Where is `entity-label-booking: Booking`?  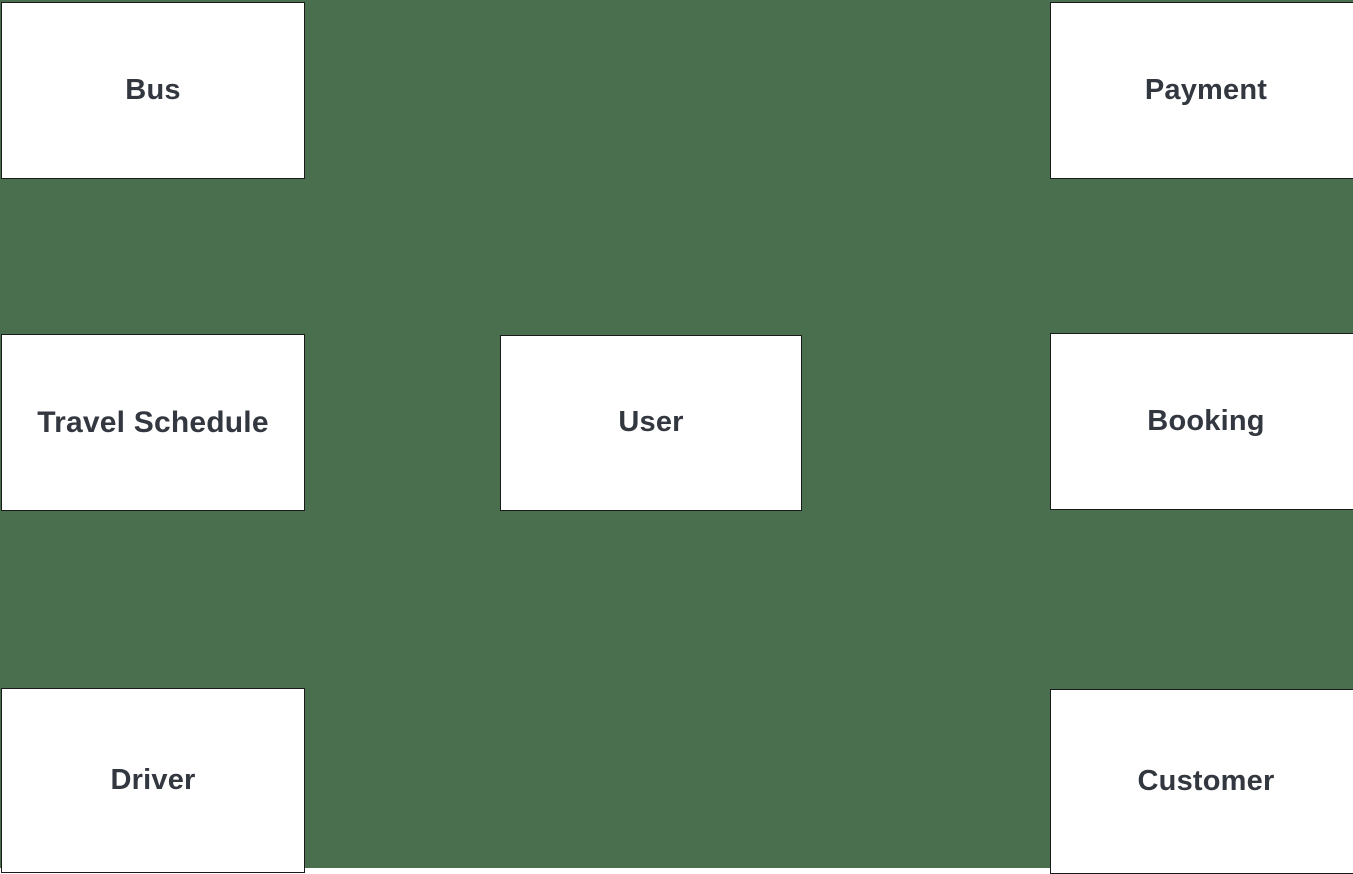 entity-label-booking: Booking is located at coordinates (1206, 420).